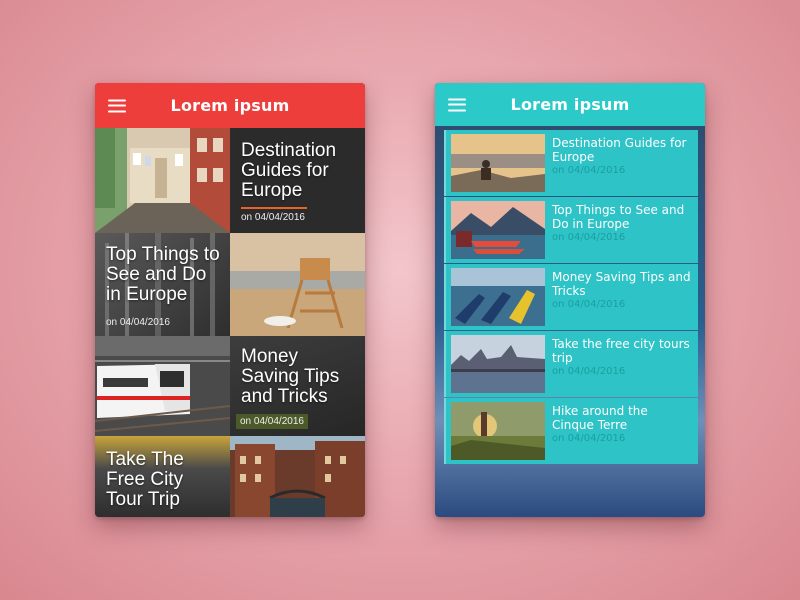 The image size is (800, 600). I want to click on beach-photo-tile, so click(297, 284).